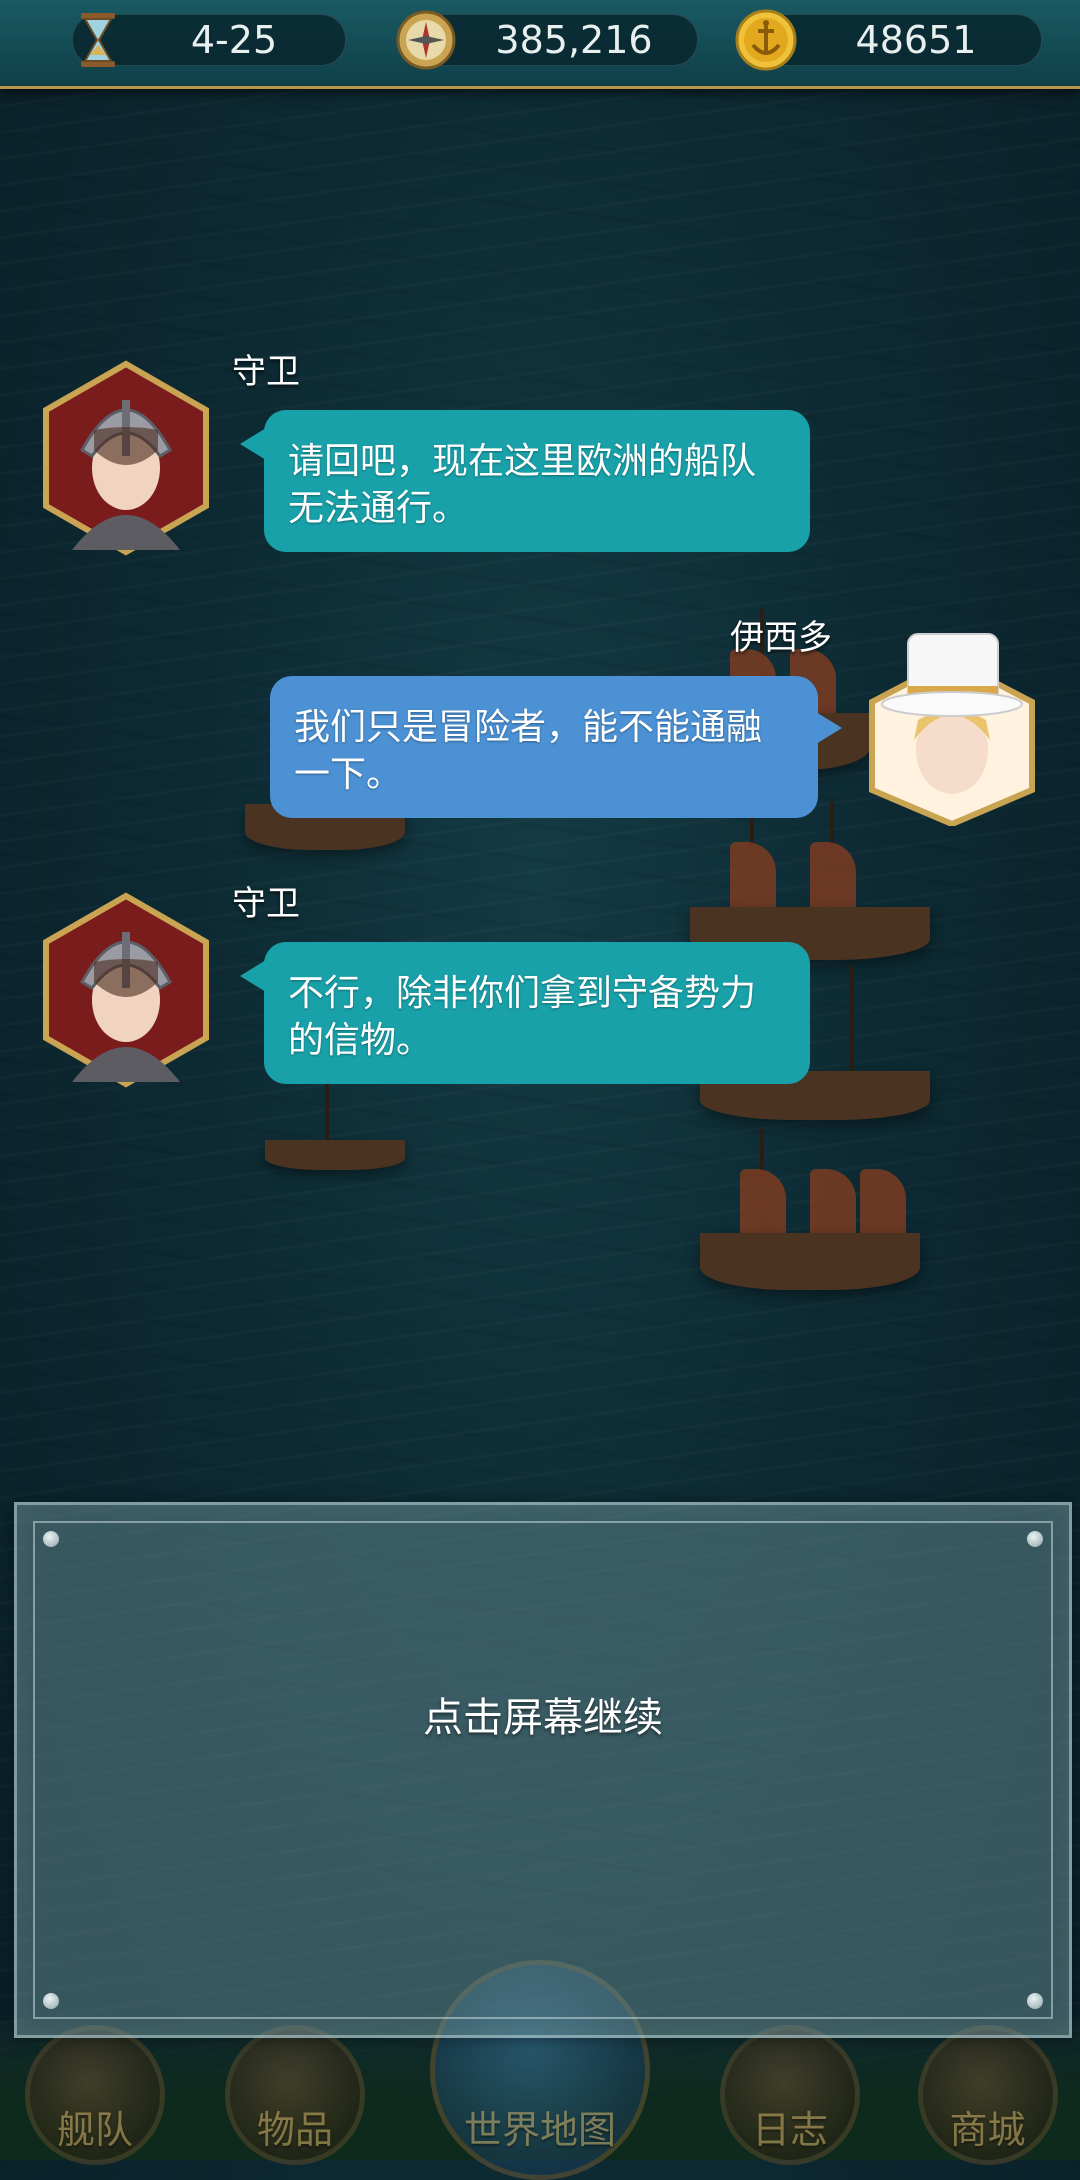  I want to click on tap-to-continue-text: 点击屏幕继续, so click(543, 1718).